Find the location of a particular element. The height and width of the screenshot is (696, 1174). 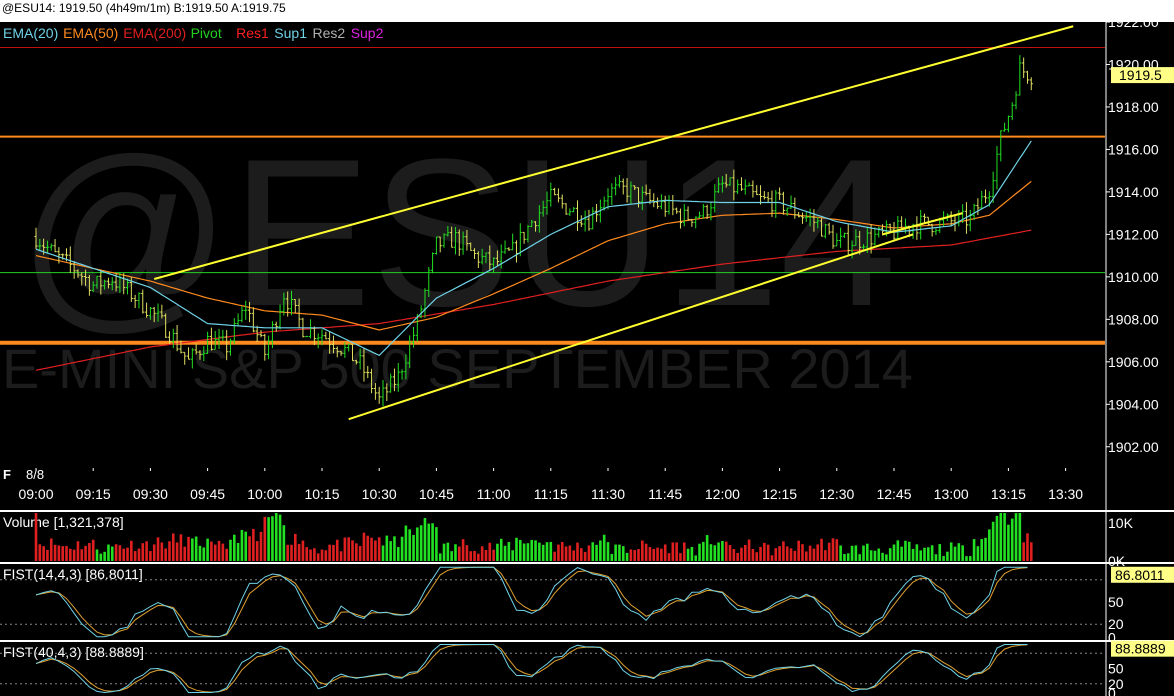

price-tick-label: 1922.00 is located at coordinates (1133, 22).